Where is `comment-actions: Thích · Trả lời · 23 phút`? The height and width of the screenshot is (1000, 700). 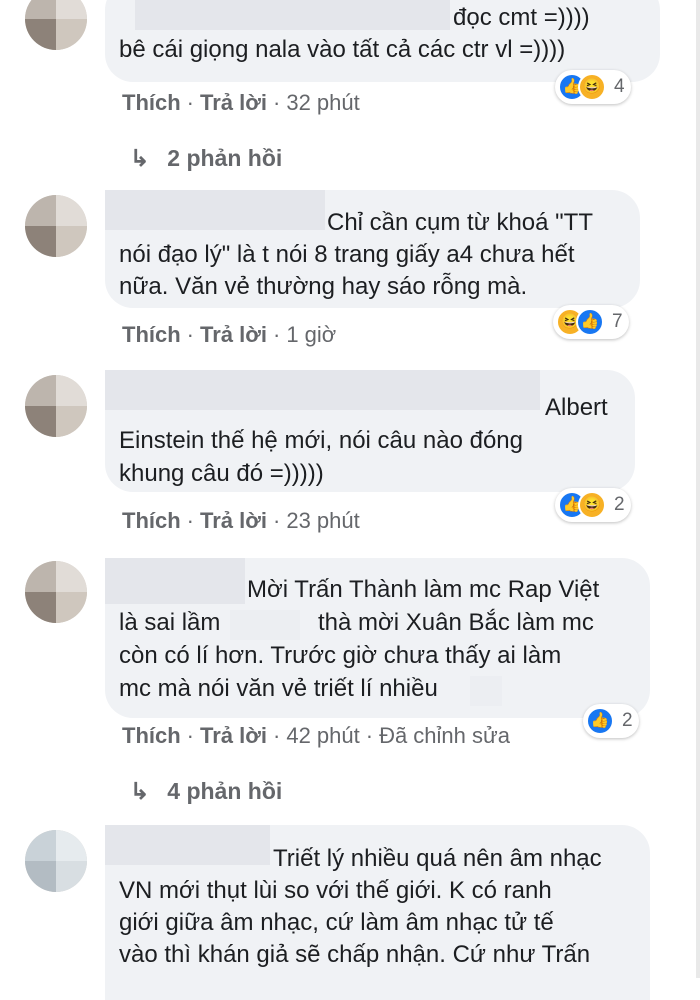
comment-actions: Thích · Trả lời · 23 phút is located at coordinates (241, 520).